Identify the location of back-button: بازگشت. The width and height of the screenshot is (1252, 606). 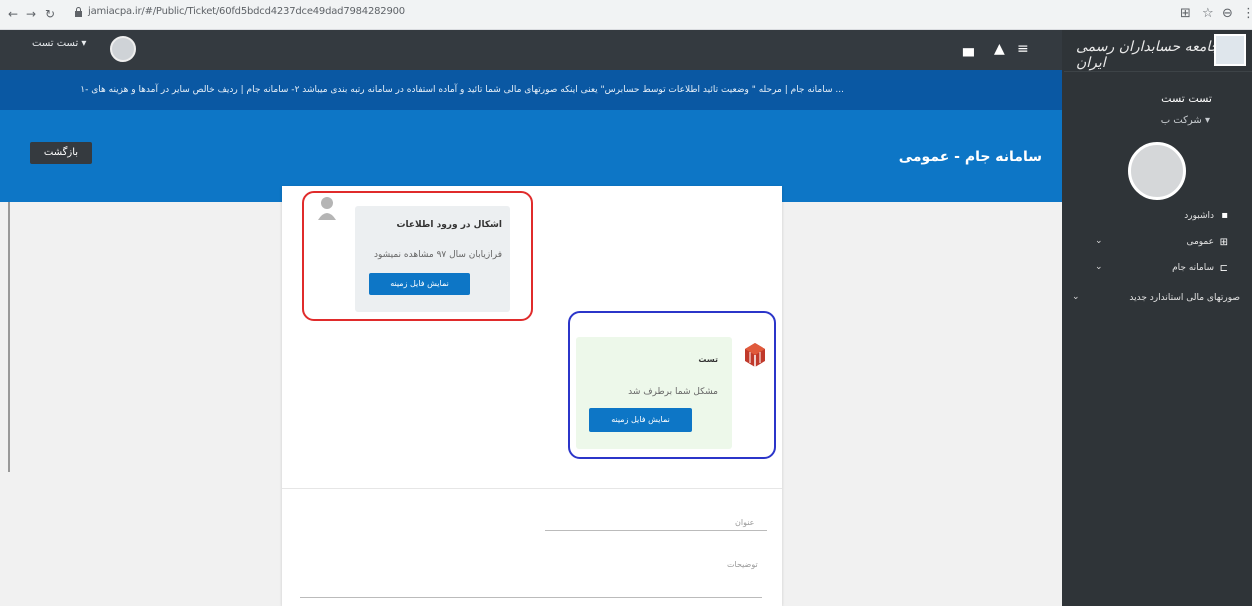
(61, 153).